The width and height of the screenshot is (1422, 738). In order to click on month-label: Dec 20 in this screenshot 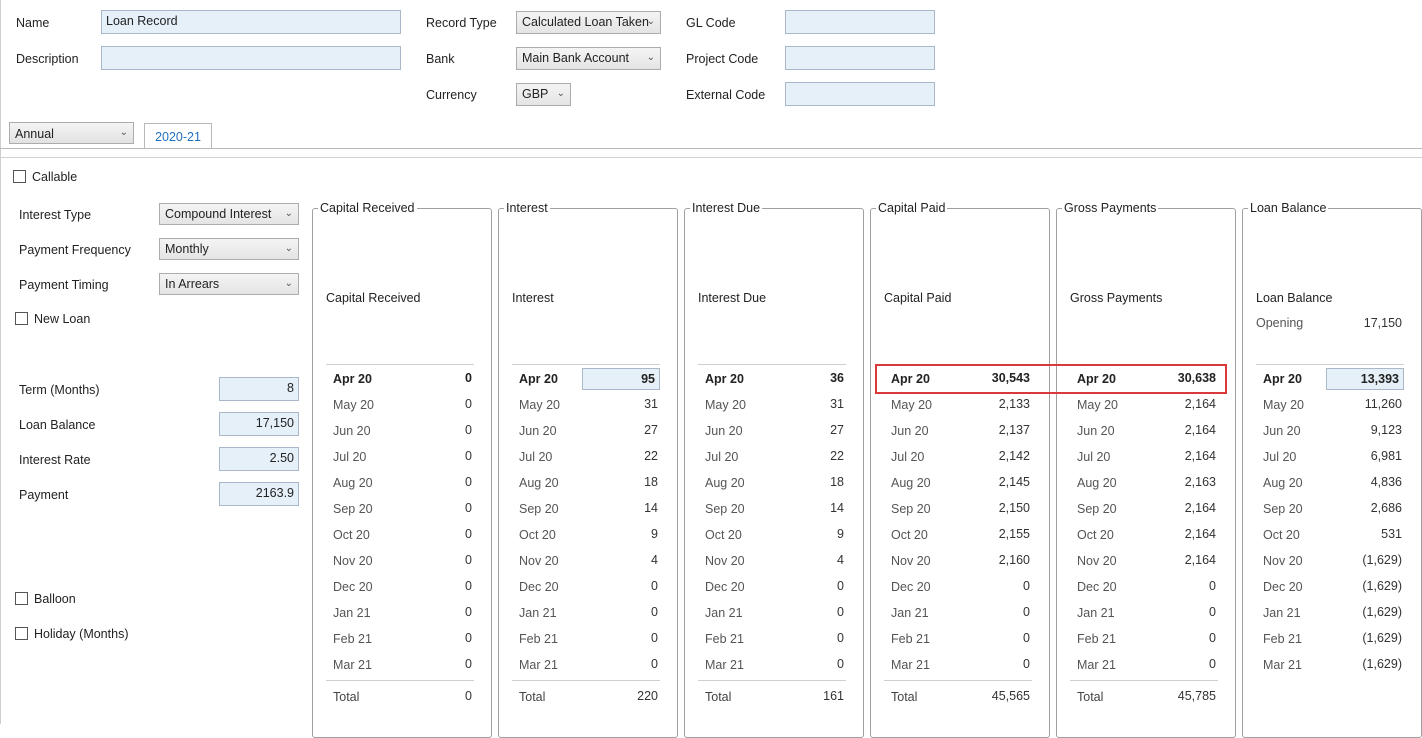, I will do `click(539, 587)`.